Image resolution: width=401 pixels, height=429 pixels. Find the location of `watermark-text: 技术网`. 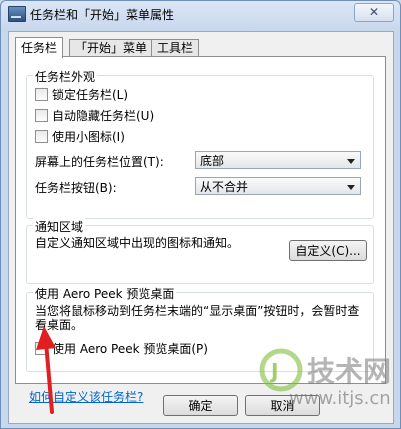

watermark-text: 技术网 is located at coordinates (349, 371).